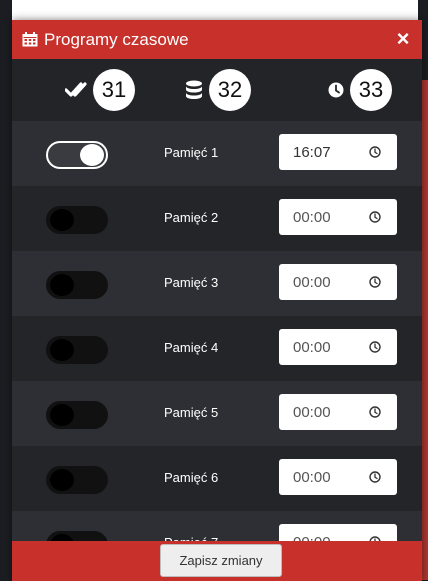 Image resolution: width=428 pixels, height=581 pixels. Describe the element at coordinates (338, 152) in the screenshot. I see `program-time-input: 16:07` at that location.